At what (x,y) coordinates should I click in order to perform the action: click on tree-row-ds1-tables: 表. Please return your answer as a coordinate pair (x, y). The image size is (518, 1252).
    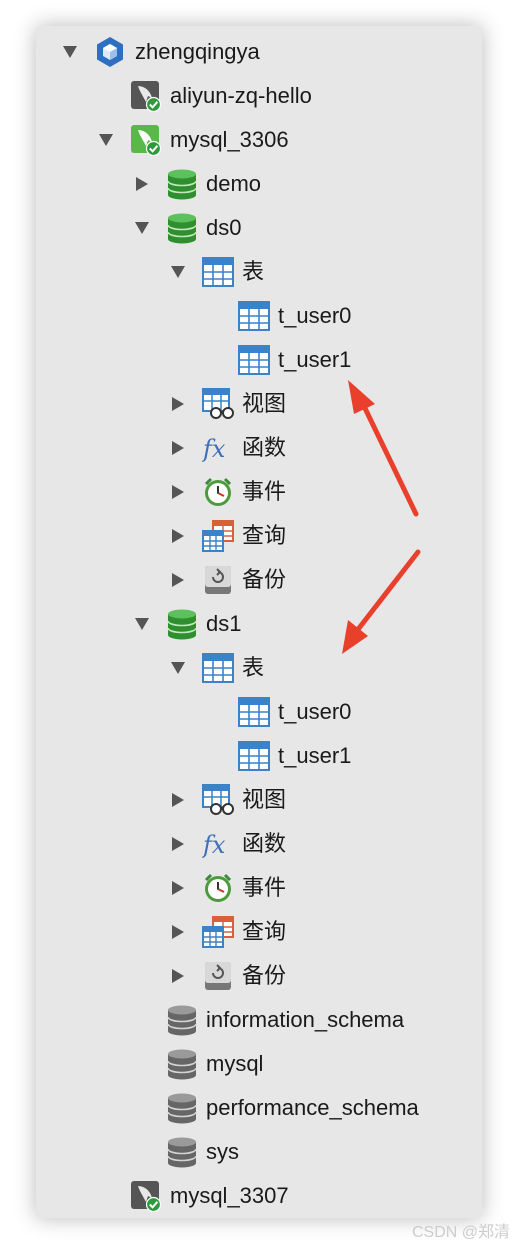
    Looking at the image, I should click on (259, 668).